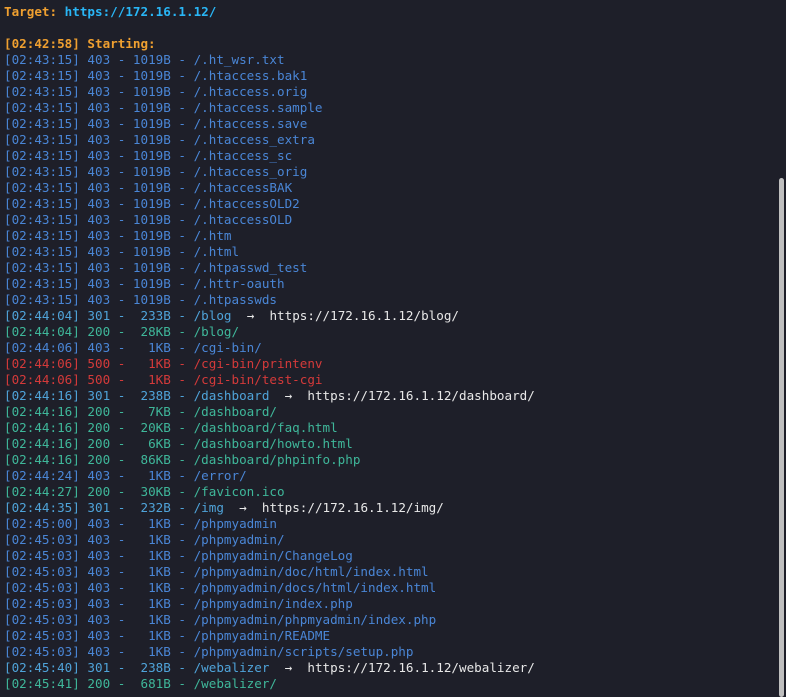 This screenshot has height=697, width=786. Describe the element at coordinates (262, 635) in the screenshot. I see `result-path: /phpmyadmin/README` at that location.